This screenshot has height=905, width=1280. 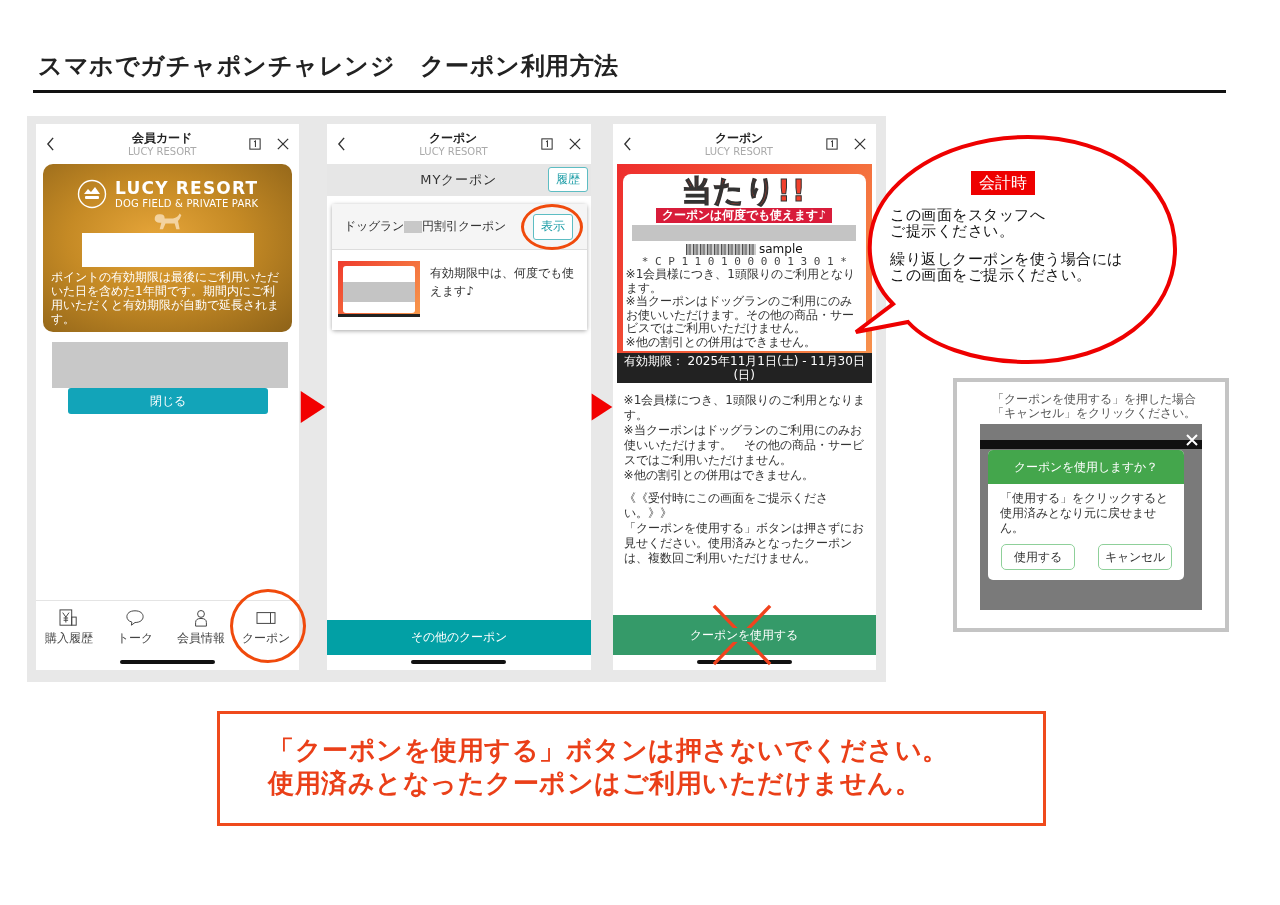 What do you see at coordinates (726, 506) in the screenshot?
I see `notice-text: 《《受付時にこの画面をご提示ください。》》` at bounding box center [726, 506].